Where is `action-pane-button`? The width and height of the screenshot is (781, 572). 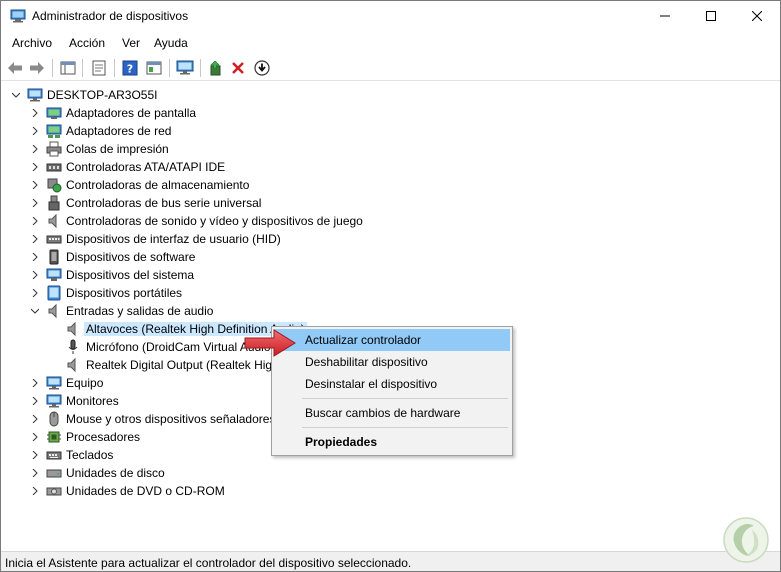
action-pane-button is located at coordinates (154, 68).